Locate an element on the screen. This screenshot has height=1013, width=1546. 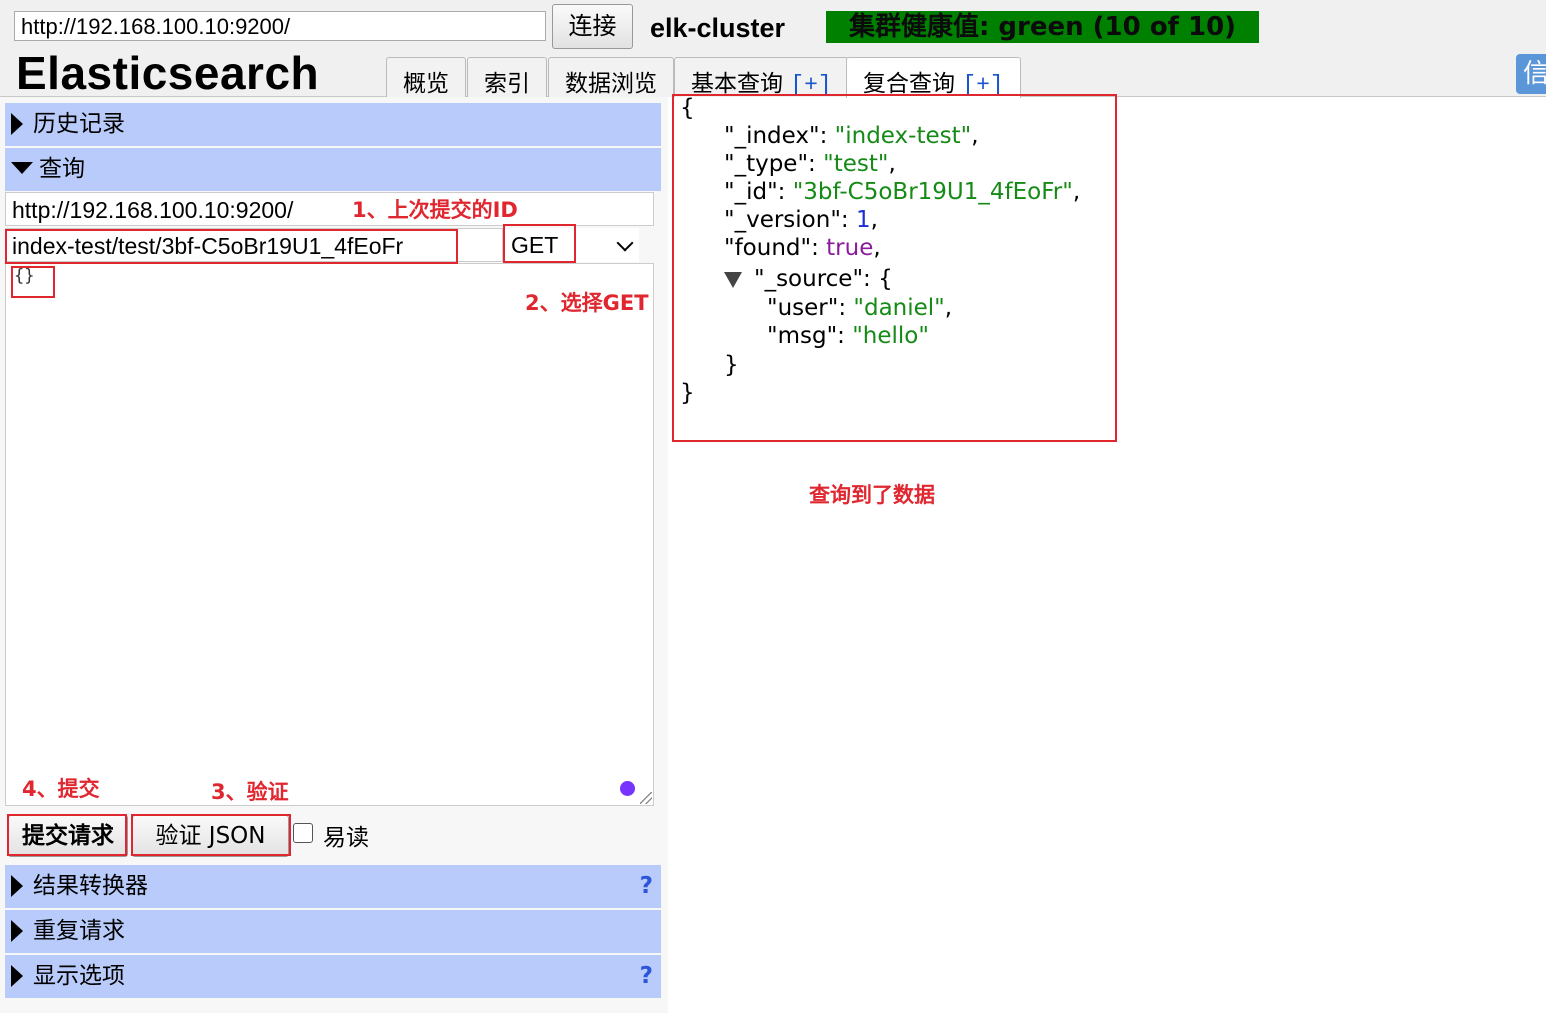
section-label: 重复请求 is located at coordinates (79, 931).